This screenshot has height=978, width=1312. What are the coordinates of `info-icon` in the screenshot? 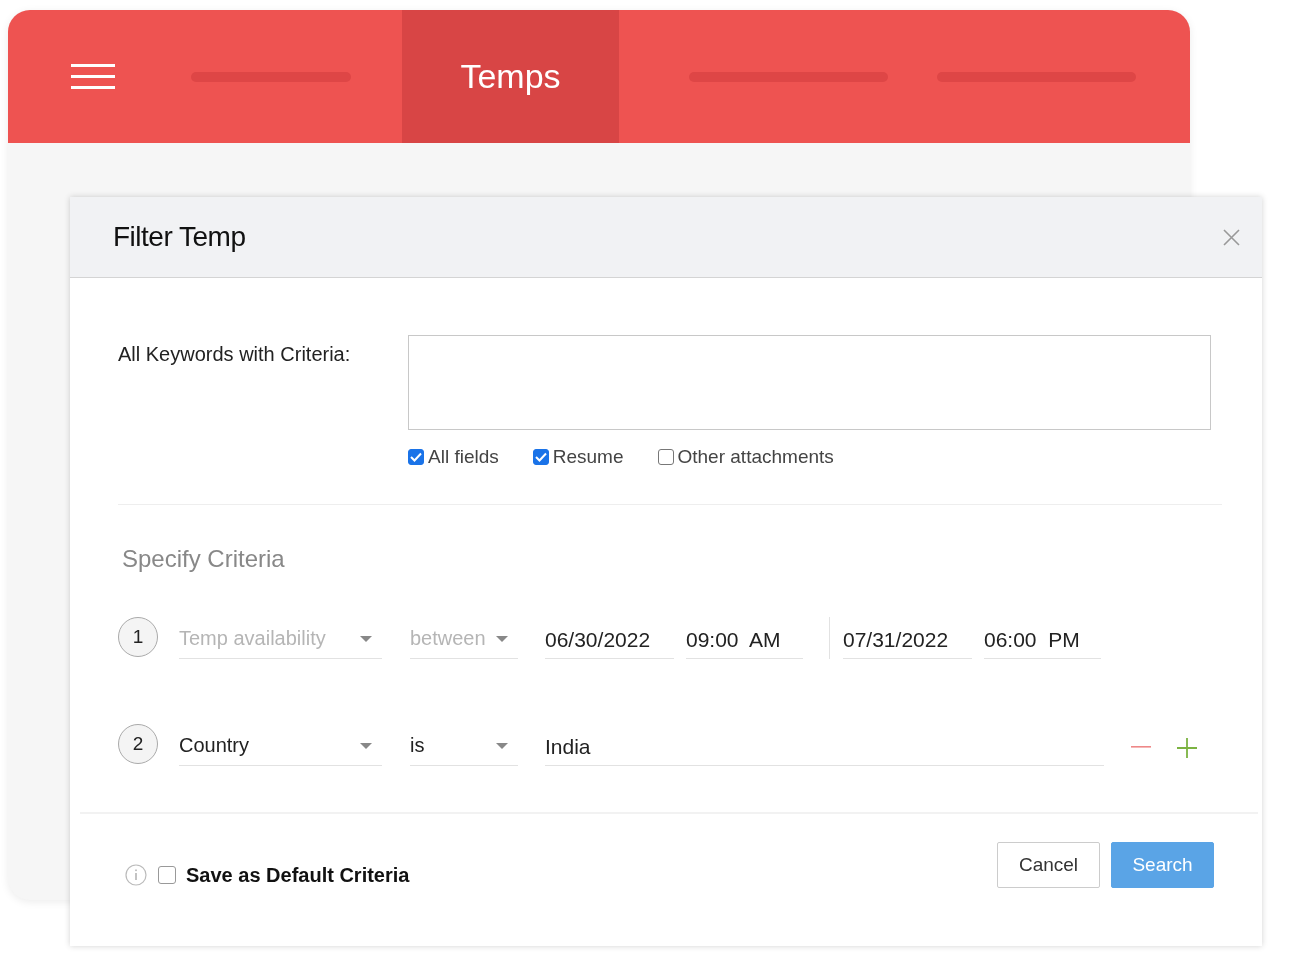 It's located at (136, 875).